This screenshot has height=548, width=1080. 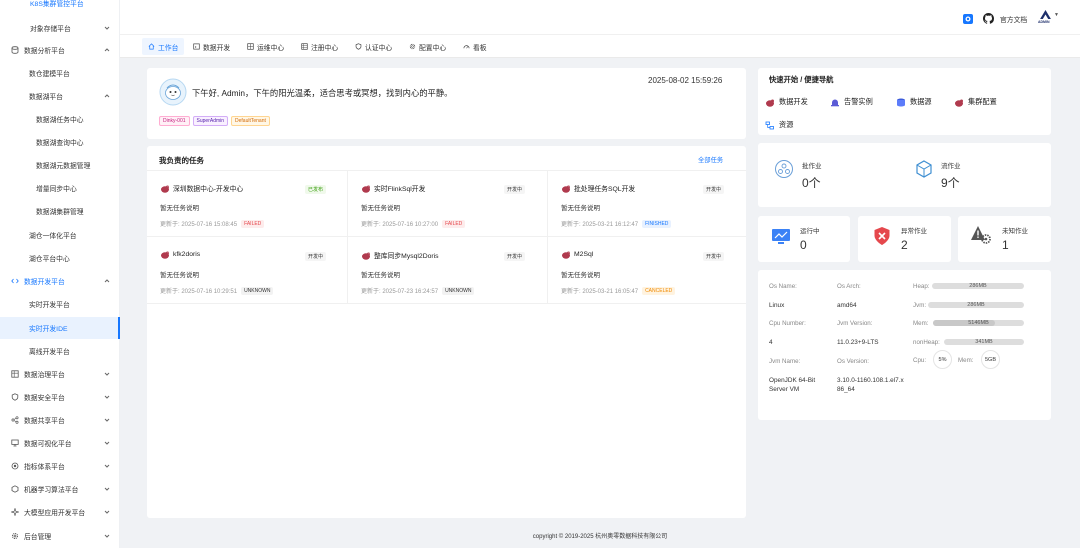 What do you see at coordinates (49, 259) in the screenshot?
I see `sidebar-item-label: 湖仓平台中心` at bounding box center [49, 259].